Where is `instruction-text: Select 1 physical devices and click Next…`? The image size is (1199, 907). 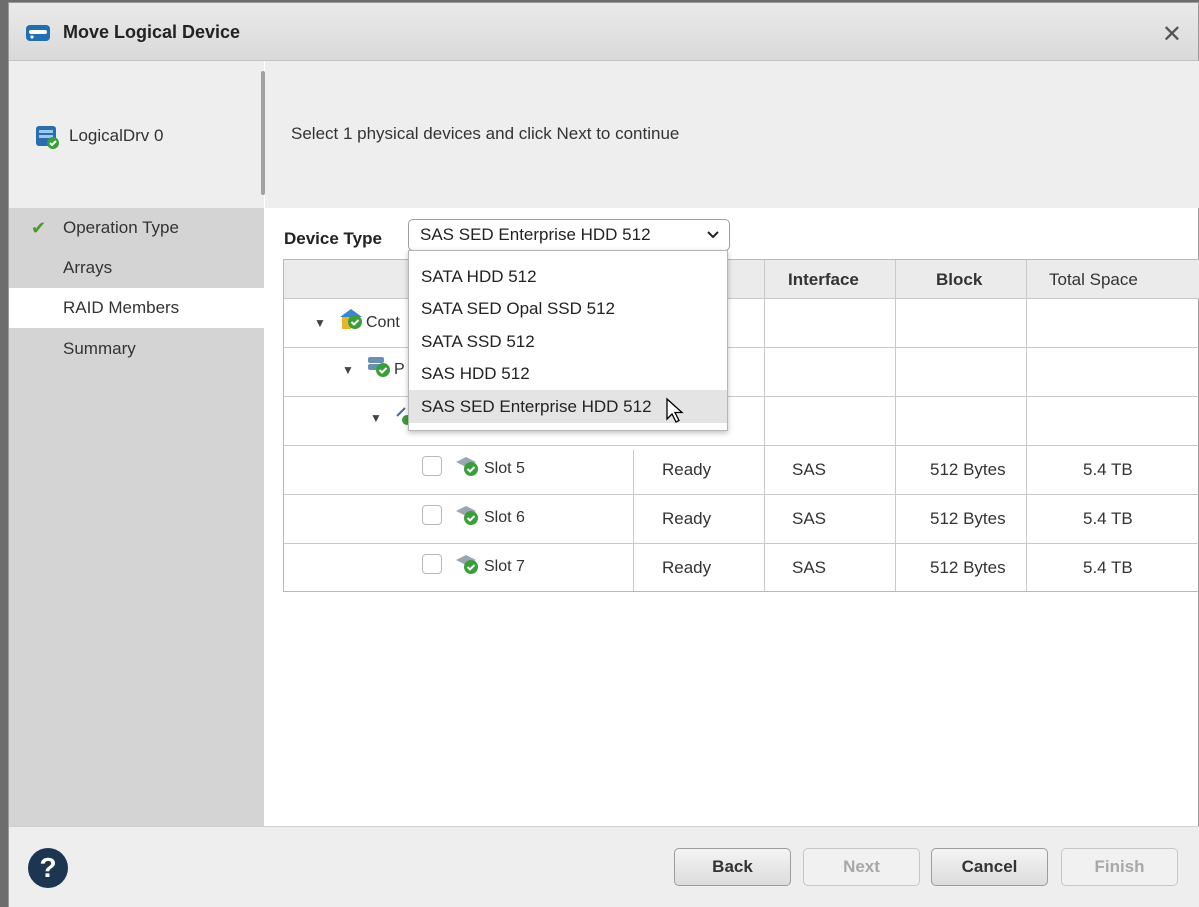 instruction-text: Select 1 physical devices and click Next… is located at coordinates (485, 133).